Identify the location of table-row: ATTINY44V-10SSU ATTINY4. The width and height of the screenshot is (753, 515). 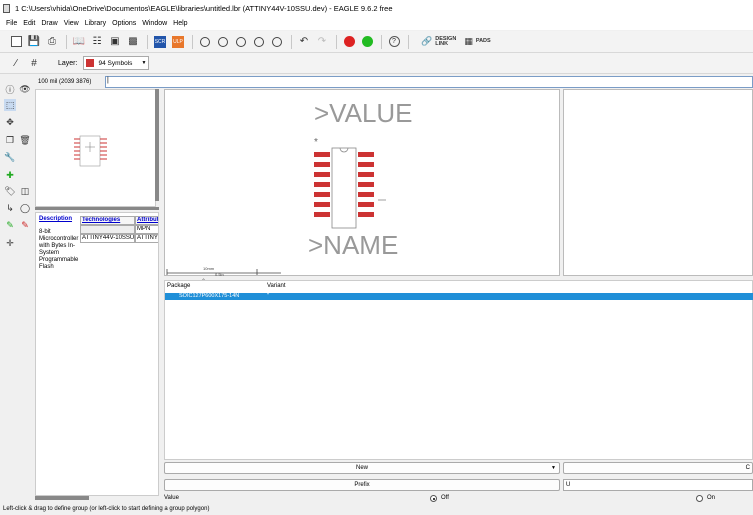
(119, 238).